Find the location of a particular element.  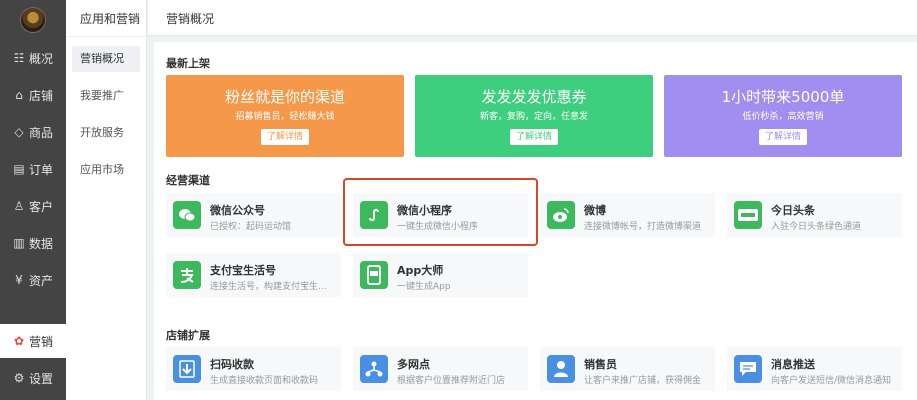

card-description: 一键生成App is located at coordinates (424, 287).